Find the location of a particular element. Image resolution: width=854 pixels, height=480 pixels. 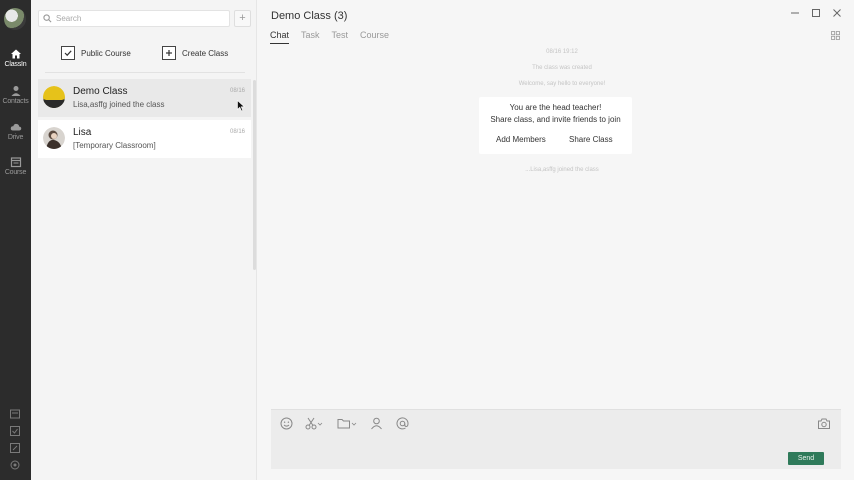

conversation-preview: [Temporary Classroom] is located at coordinates (114, 145).